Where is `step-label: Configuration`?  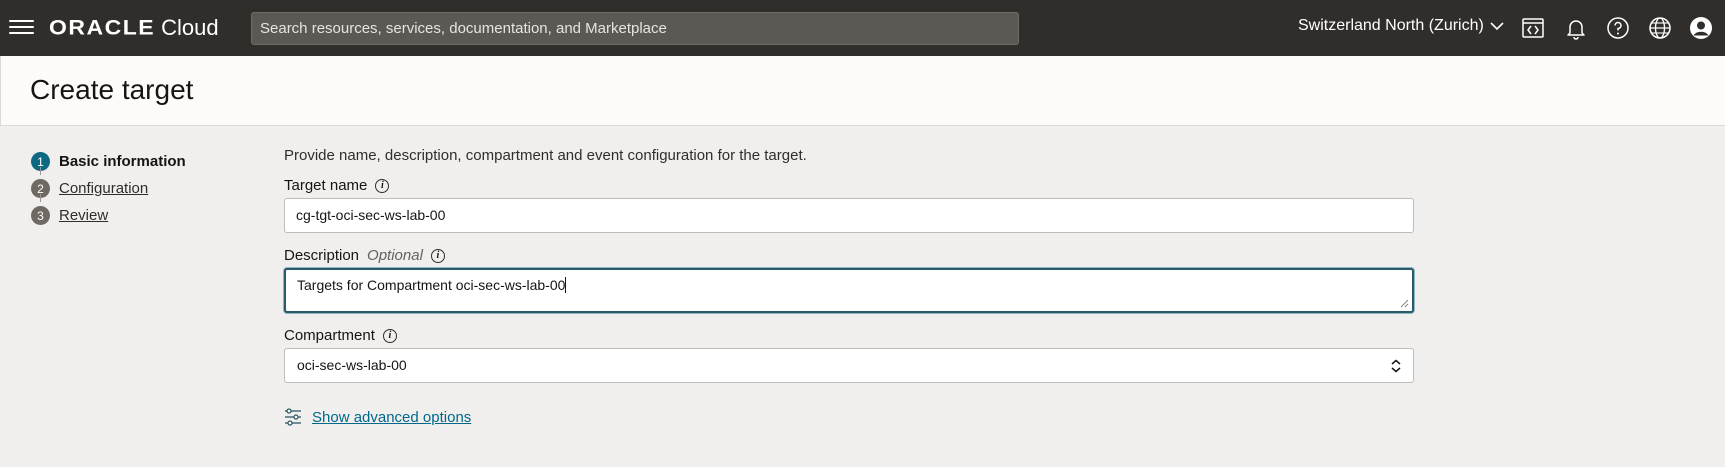 step-label: Configuration is located at coordinates (103, 188).